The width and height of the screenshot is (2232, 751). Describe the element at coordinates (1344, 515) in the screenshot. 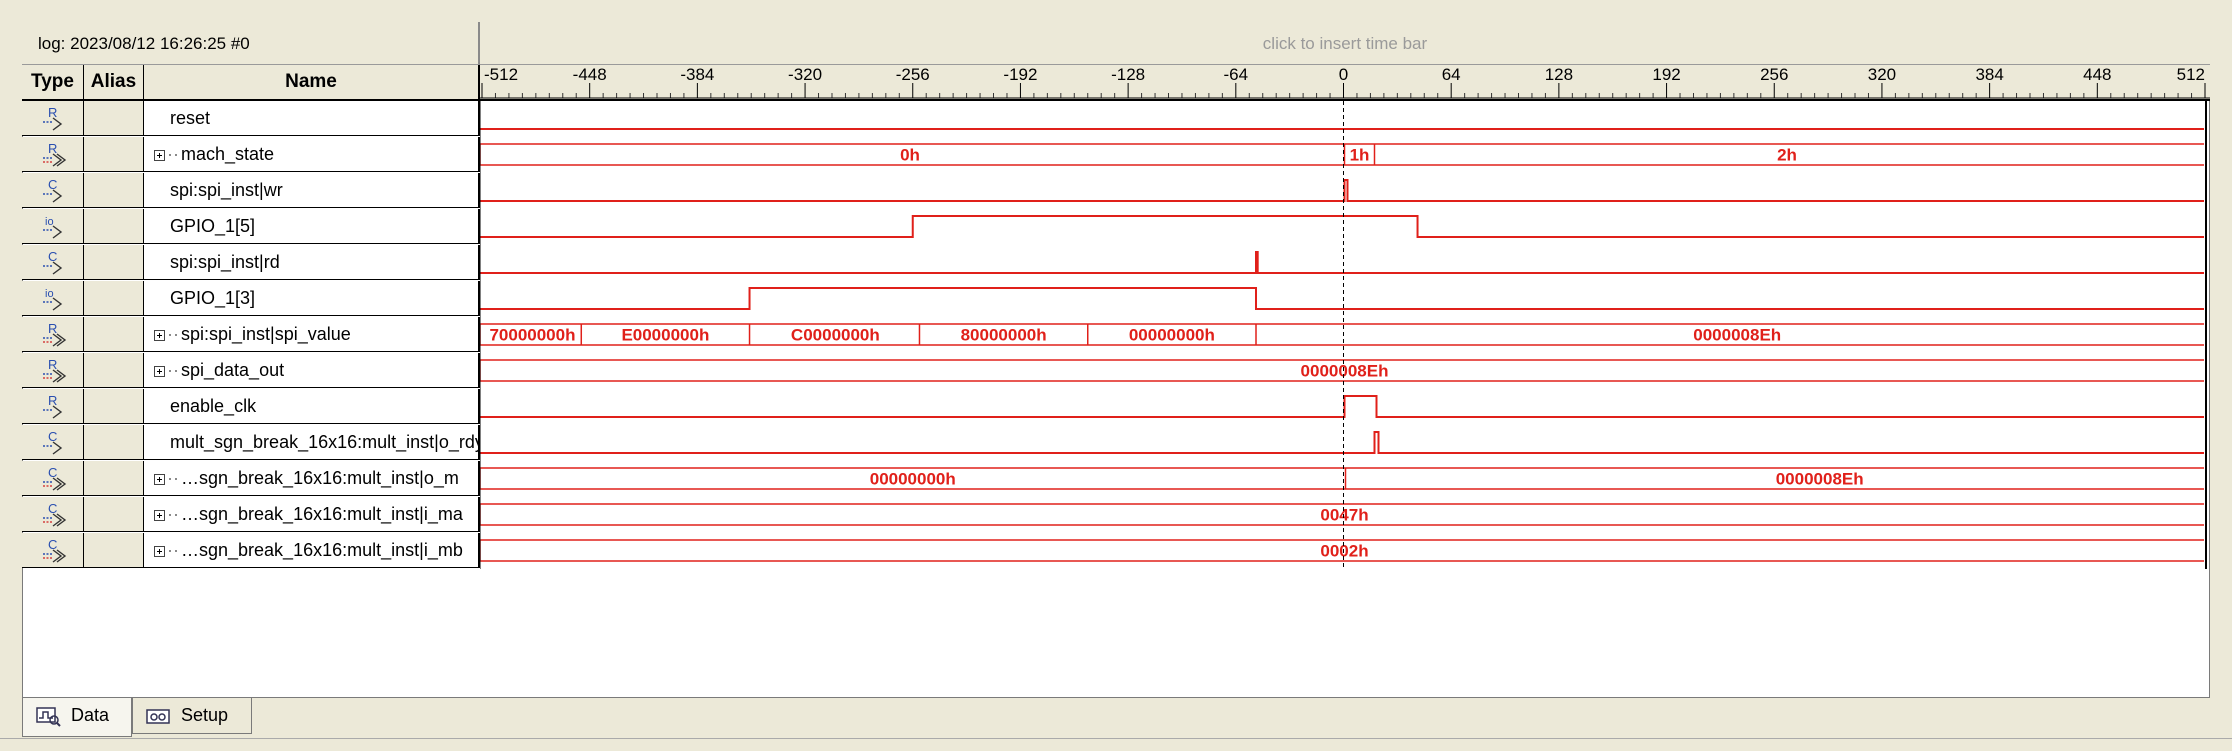

I see `wave-i-ma-value: 0047h` at that location.